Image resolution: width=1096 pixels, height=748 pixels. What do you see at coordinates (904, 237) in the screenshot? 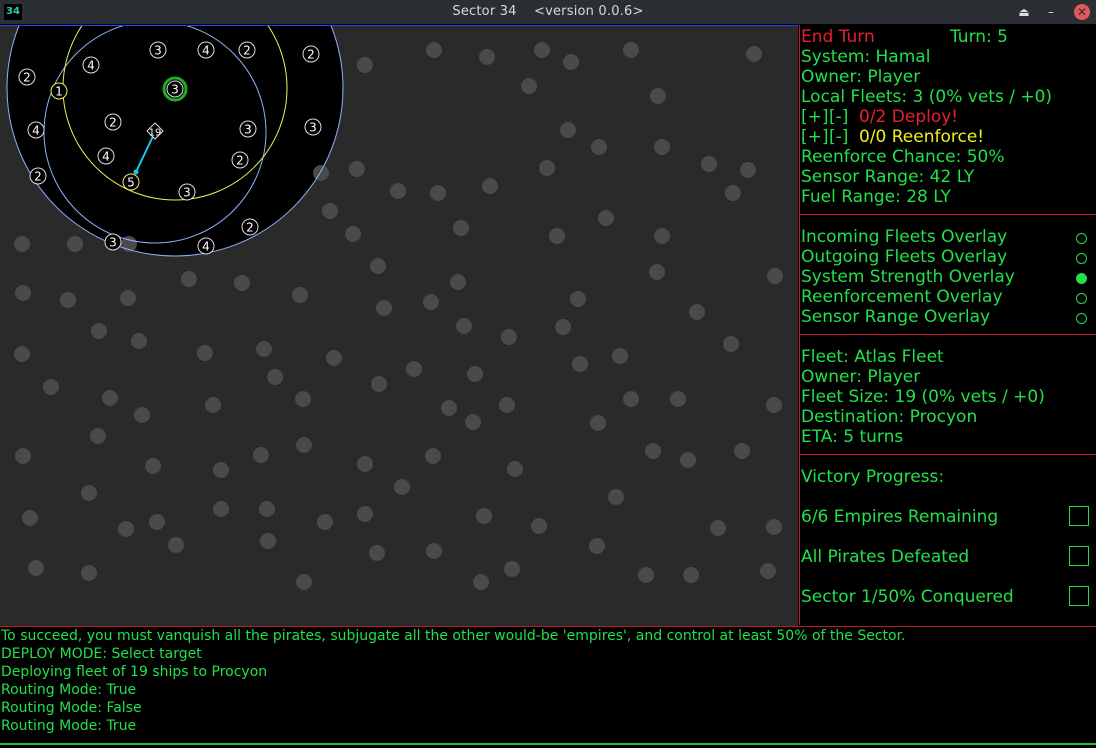
I see `overlay-incoming: Incoming Fleets Overlay` at bounding box center [904, 237].